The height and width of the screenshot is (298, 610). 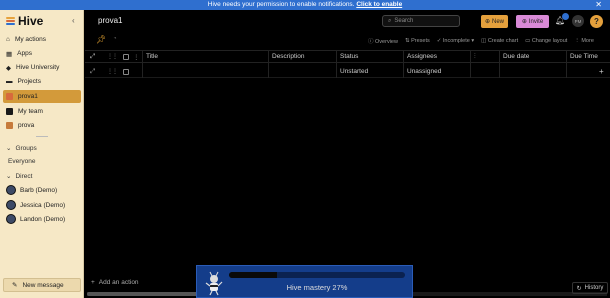 I want to click on sidebar-item-label: prova1, so click(x=28, y=96).